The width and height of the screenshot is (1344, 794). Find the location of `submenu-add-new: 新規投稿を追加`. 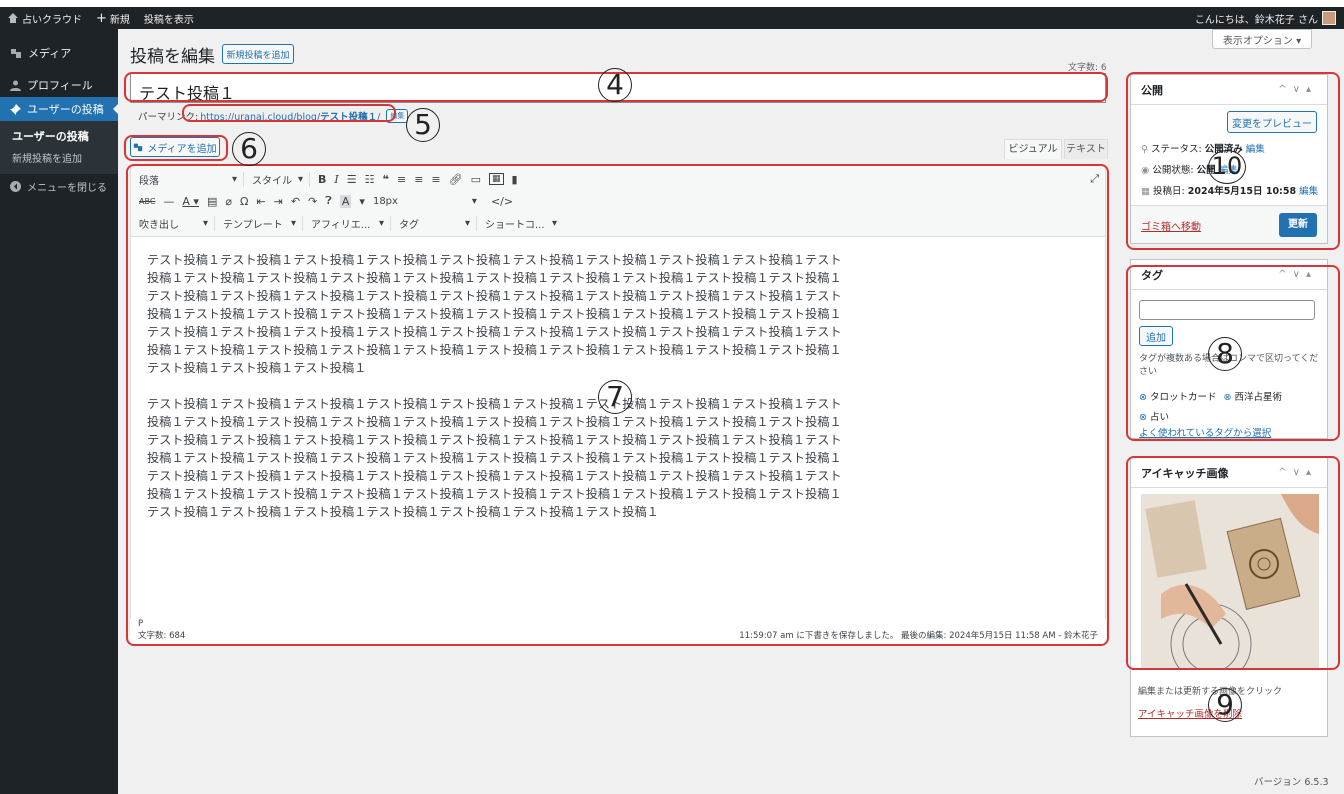

submenu-add-new: 新規投稿を追加 is located at coordinates (59, 157).